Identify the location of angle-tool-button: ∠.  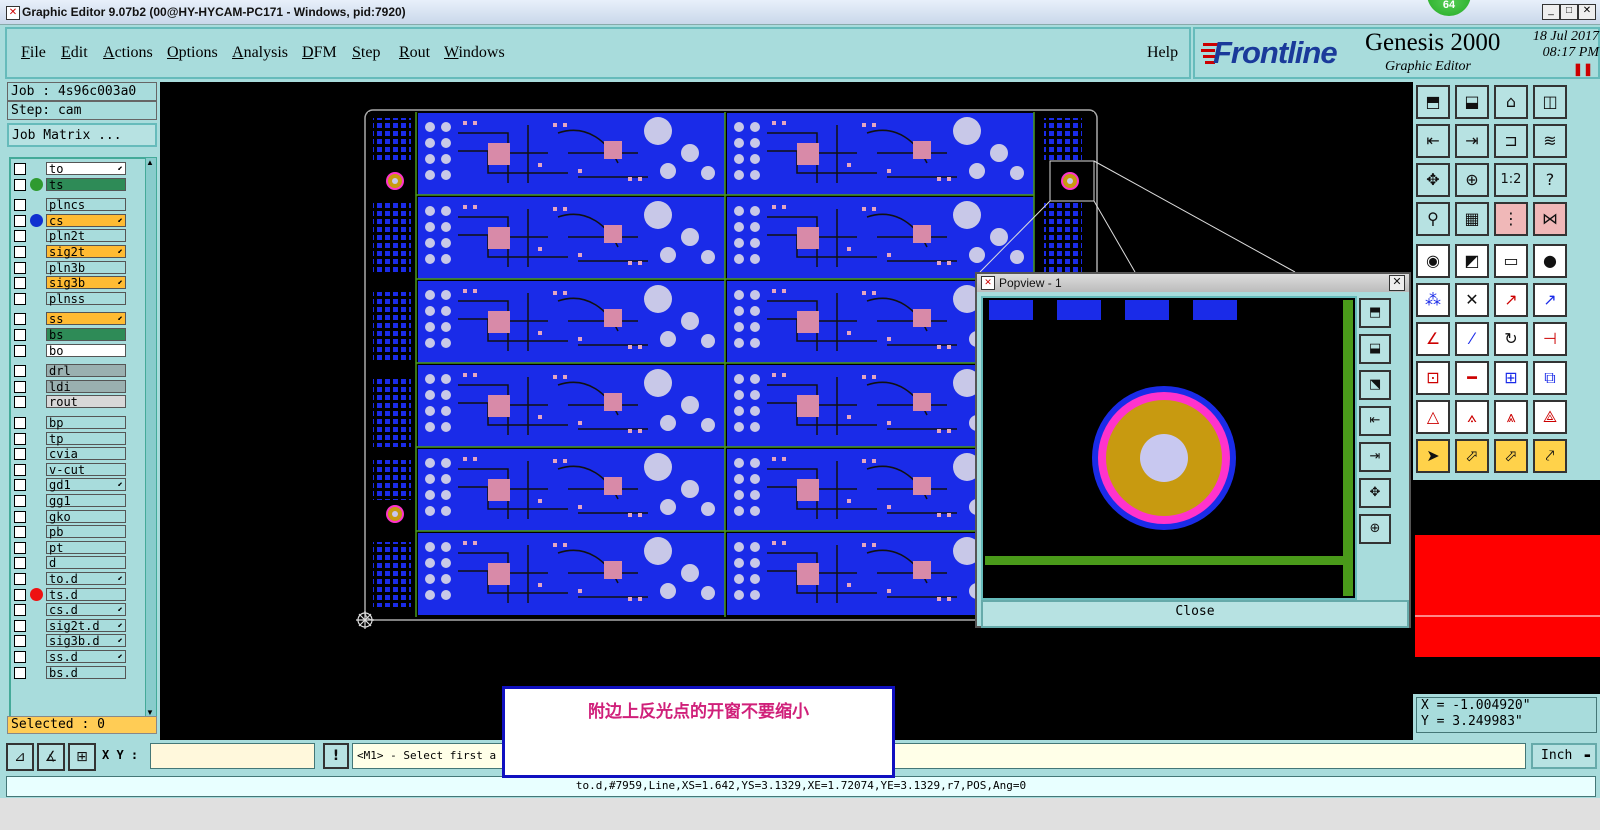
(1433, 339).